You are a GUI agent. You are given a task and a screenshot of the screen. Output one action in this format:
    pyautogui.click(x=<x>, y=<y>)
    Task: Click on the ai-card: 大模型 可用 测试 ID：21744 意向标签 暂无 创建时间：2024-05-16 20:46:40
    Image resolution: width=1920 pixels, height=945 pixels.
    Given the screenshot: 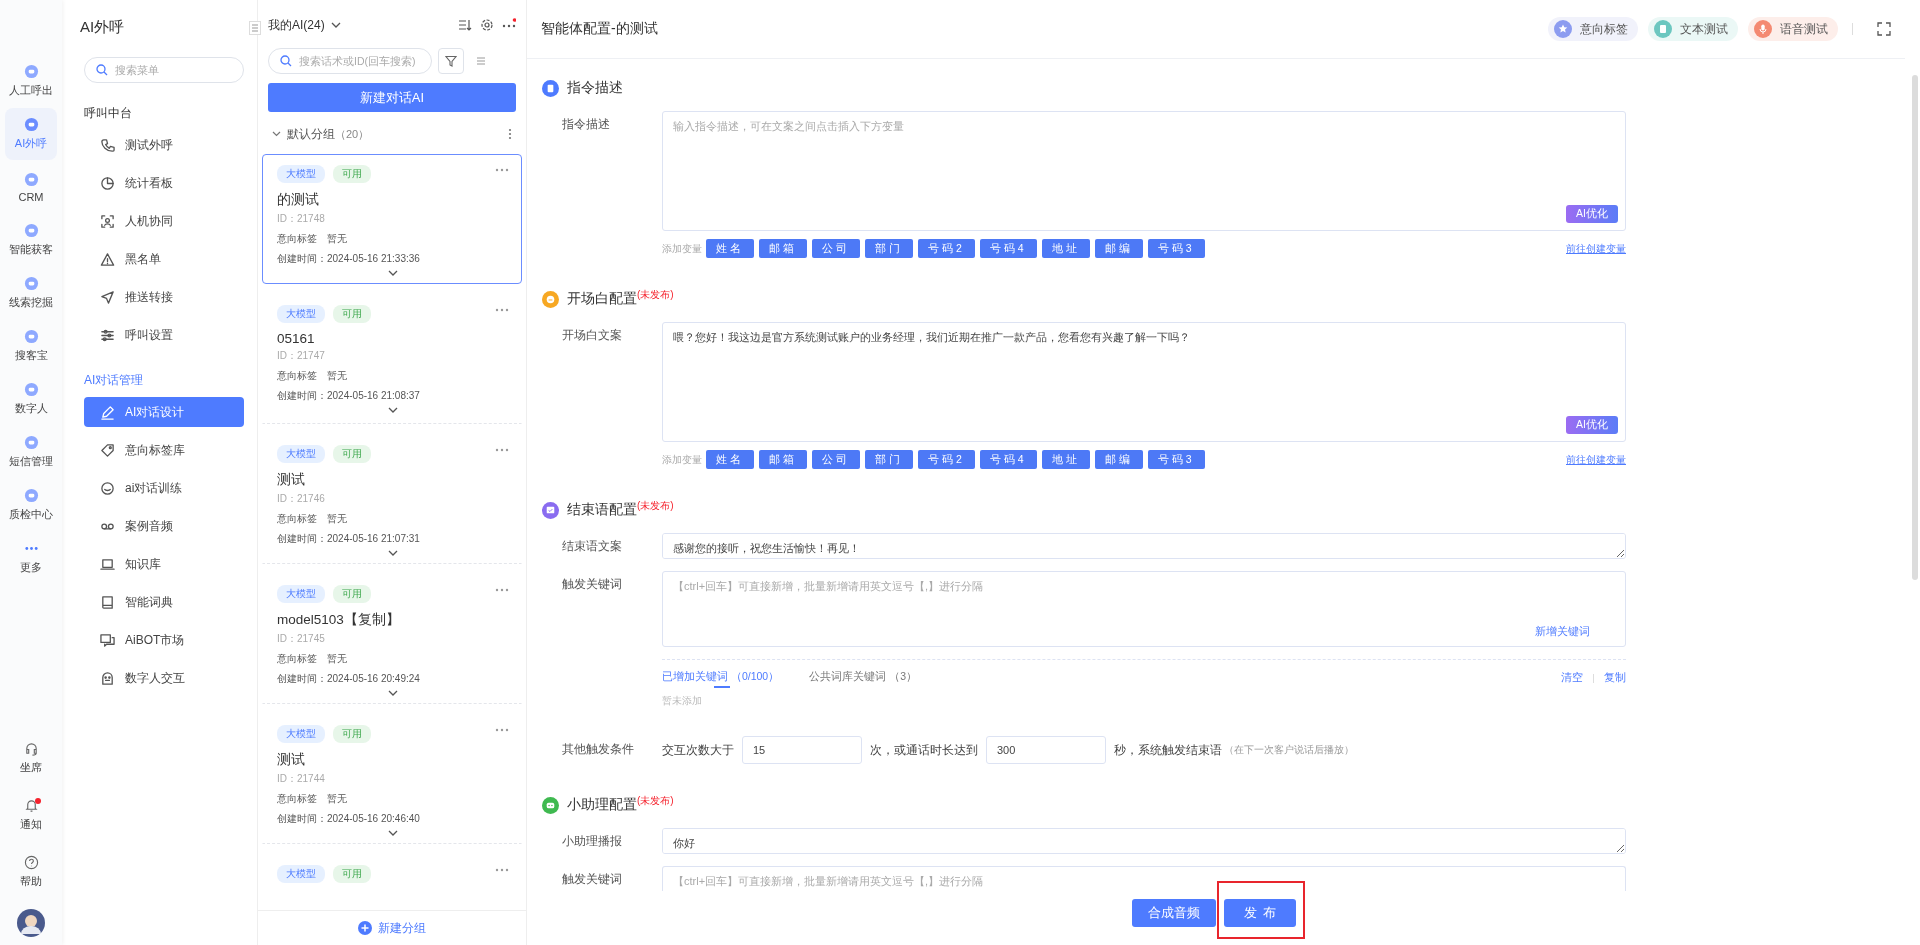 What is the action you would take?
    pyautogui.click(x=392, y=779)
    